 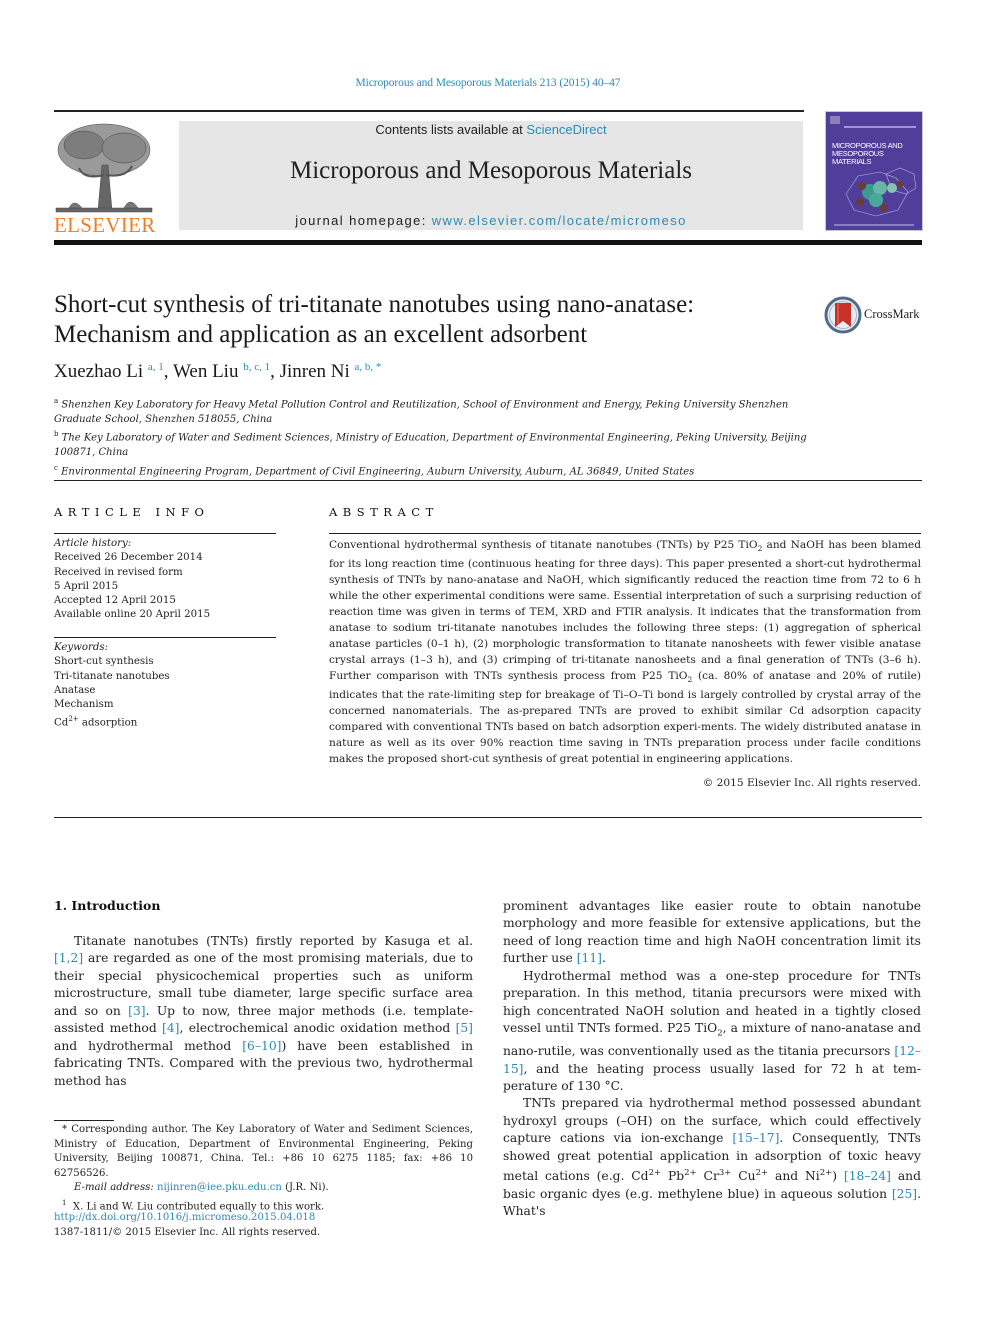 I want to click on history-item: Accepted 12 April 2015, so click(x=115, y=601).